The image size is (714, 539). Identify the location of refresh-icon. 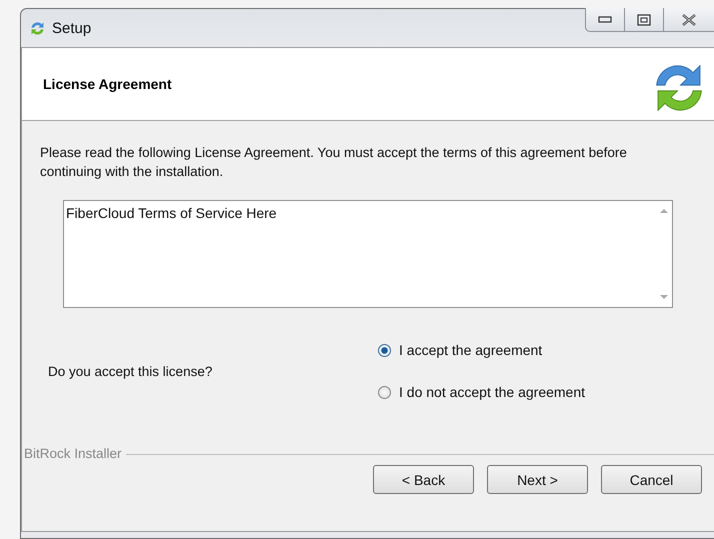
(37, 28).